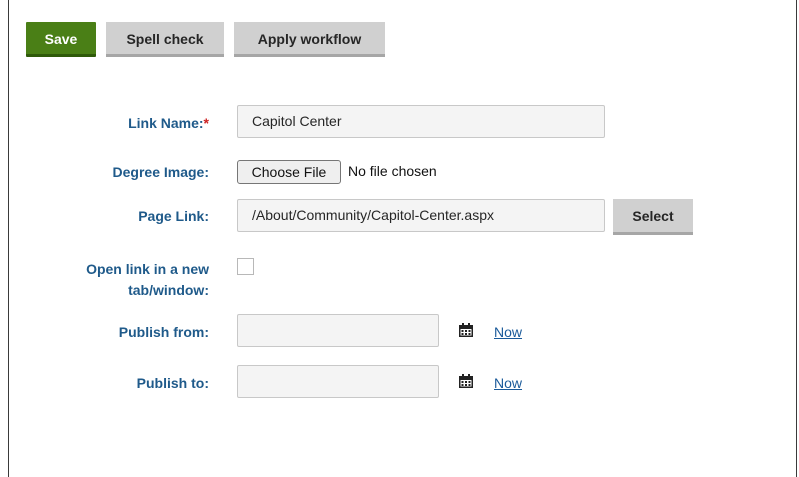 The width and height of the screenshot is (799, 477). I want to click on publish-to-input, so click(338, 381).